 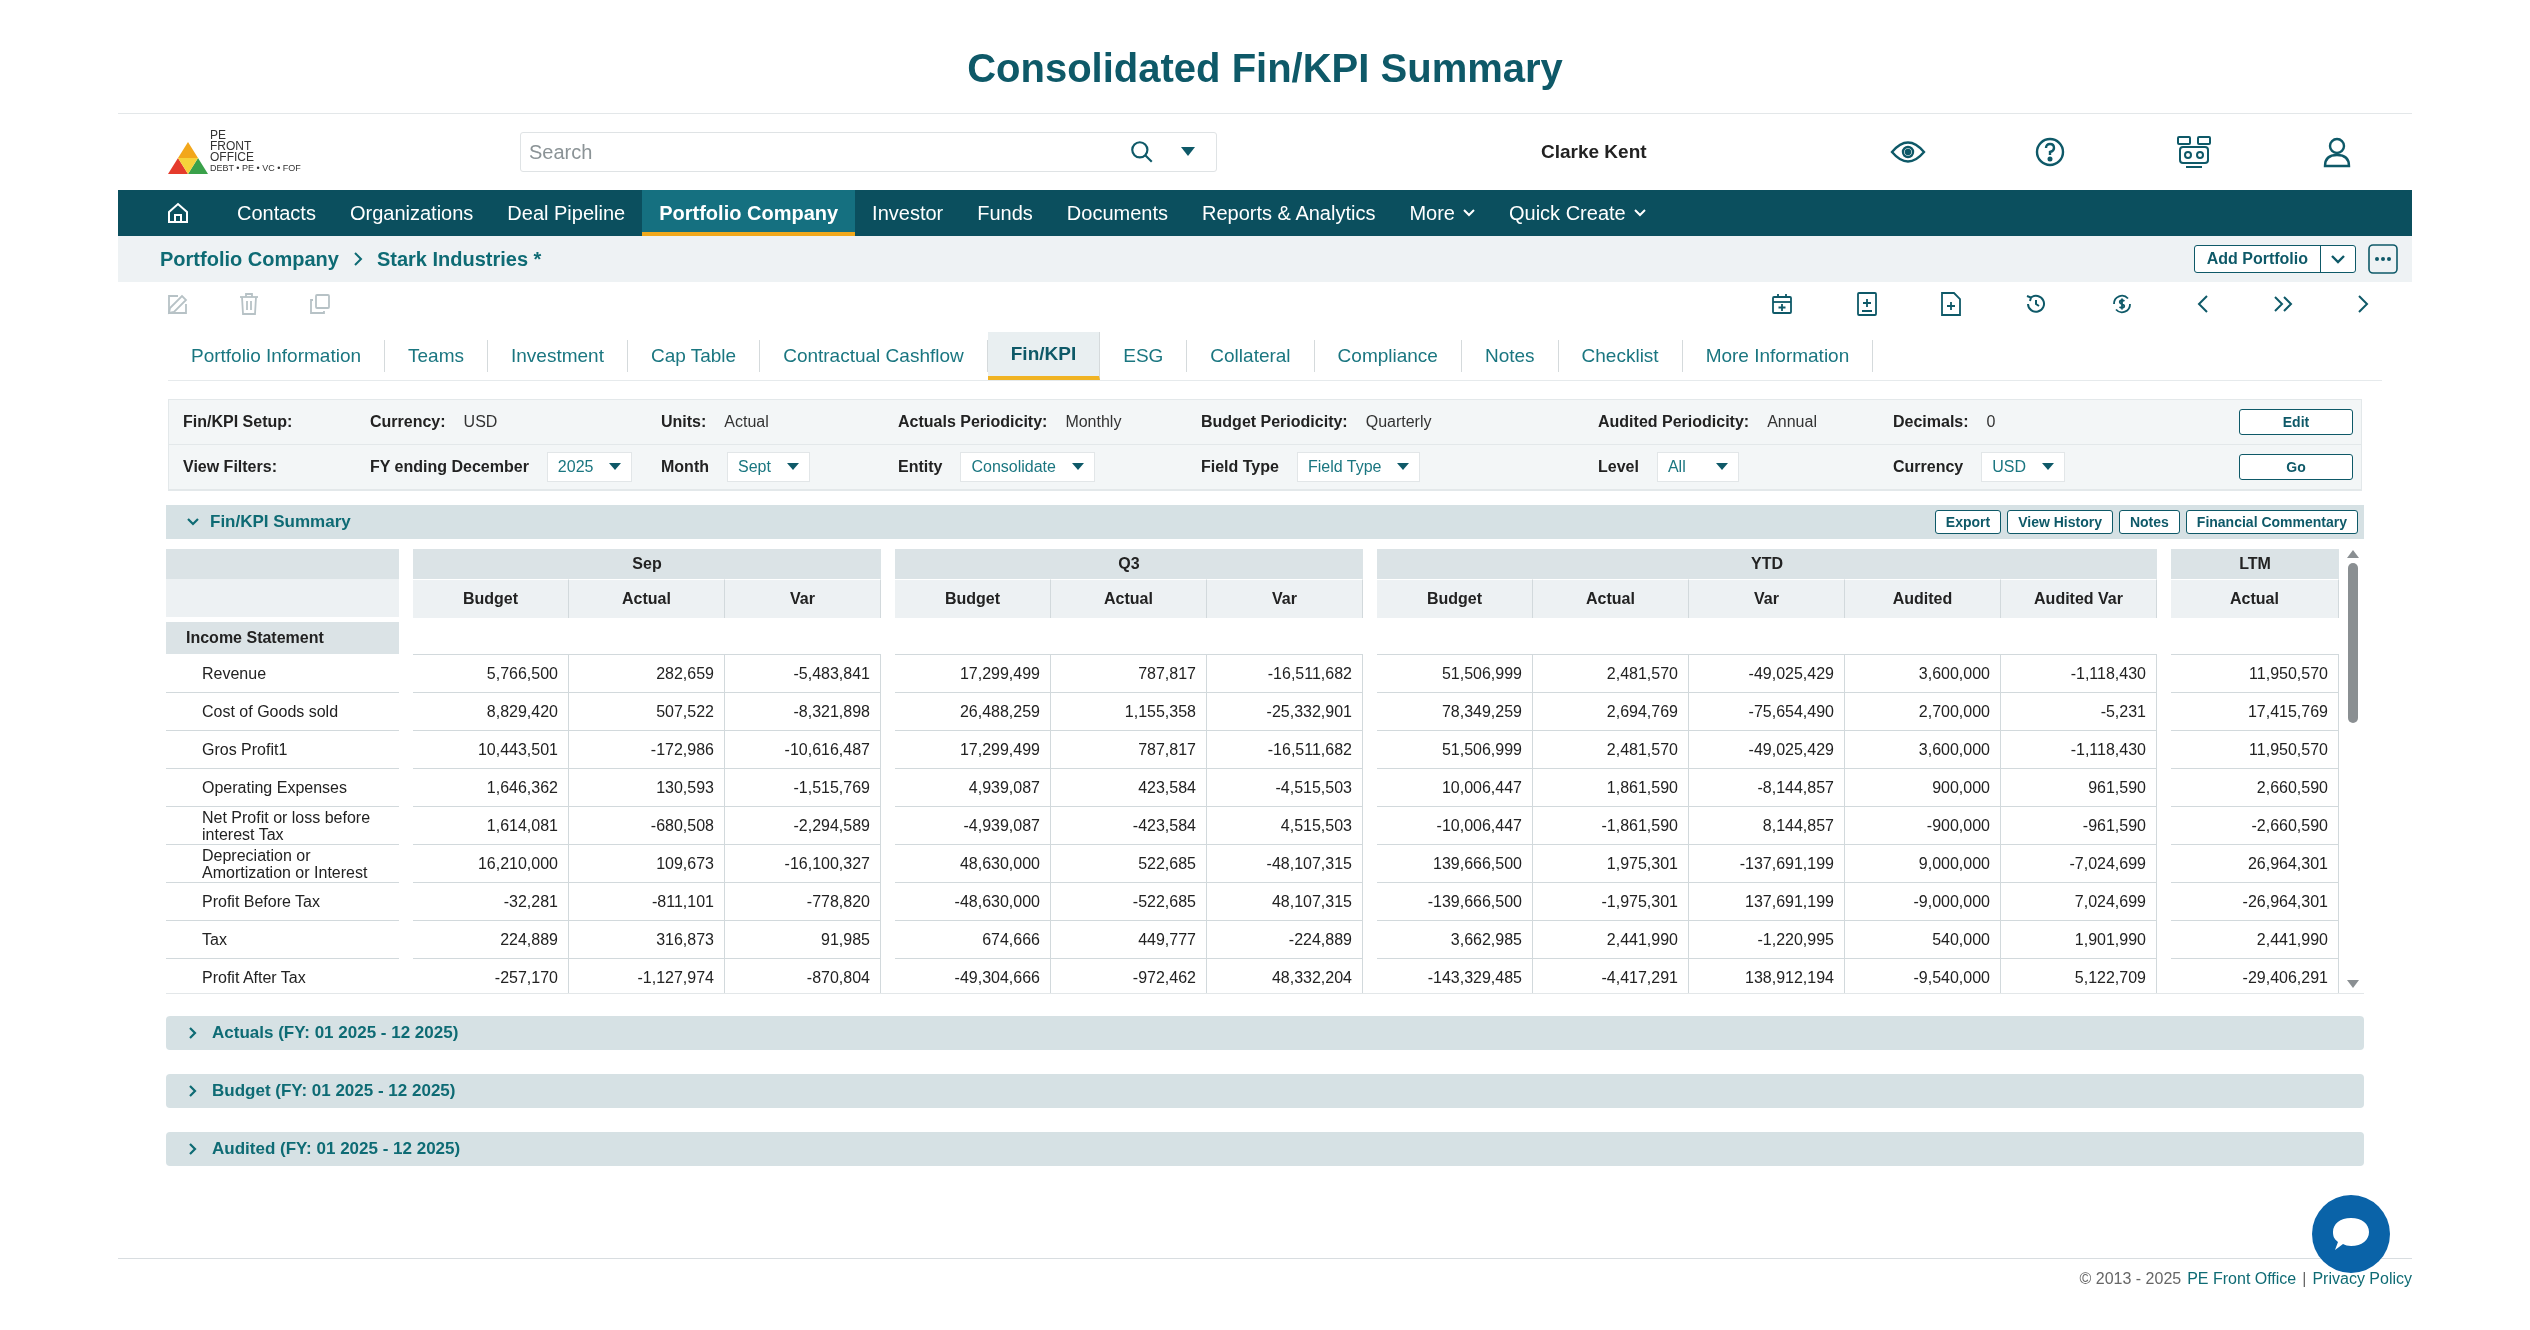 What do you see at coordinates (2242, 1279) in the screenshot?
I see `company-link: PE Front Office` at bounding box center [2242, 1279].